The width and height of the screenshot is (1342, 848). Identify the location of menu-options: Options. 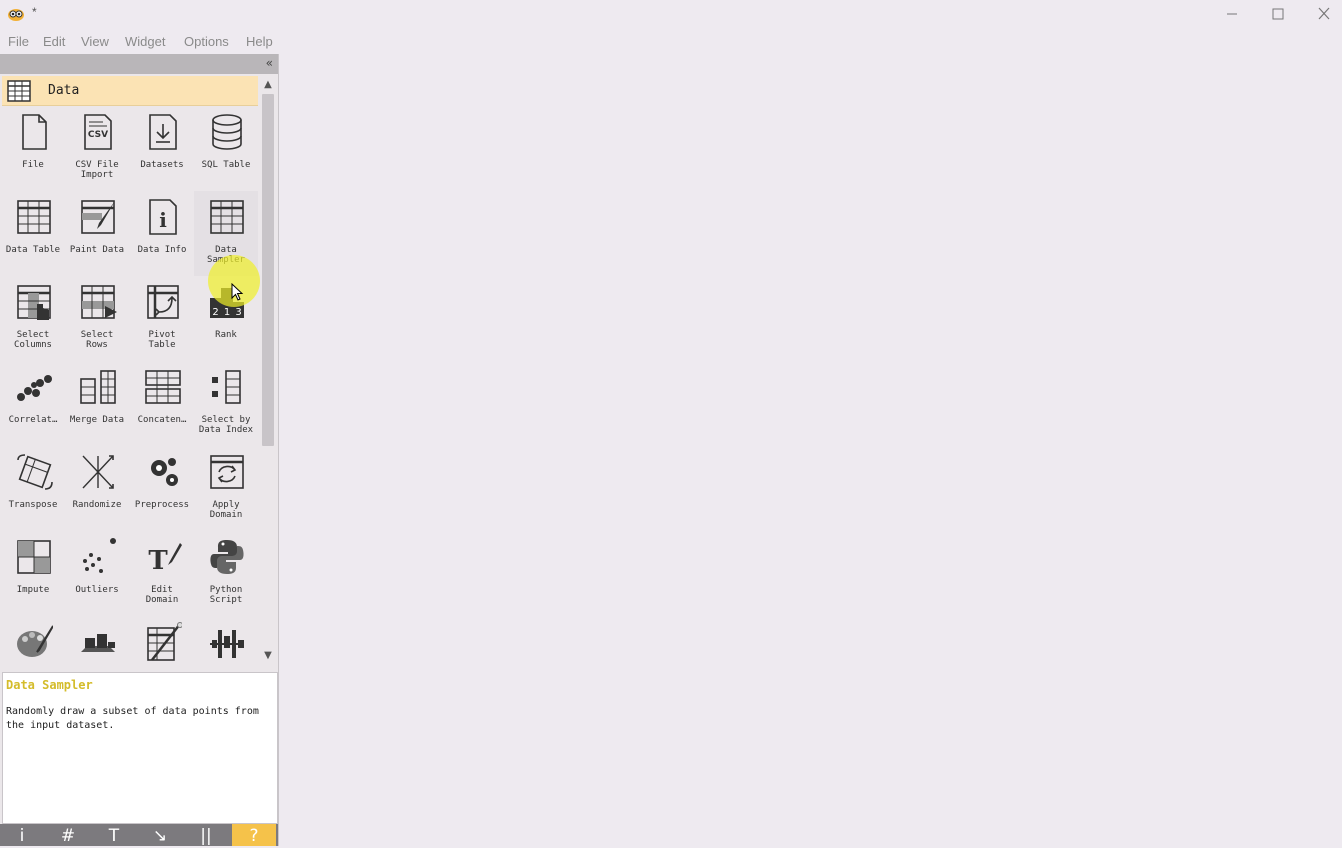
(206, 41).